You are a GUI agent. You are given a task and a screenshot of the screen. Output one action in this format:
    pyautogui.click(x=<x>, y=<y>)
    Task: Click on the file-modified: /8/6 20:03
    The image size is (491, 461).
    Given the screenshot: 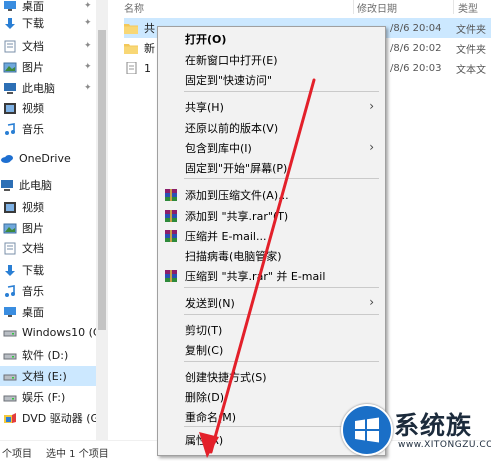 What is the action you would take?
    pyautogui.click(x=416, y=68)
    